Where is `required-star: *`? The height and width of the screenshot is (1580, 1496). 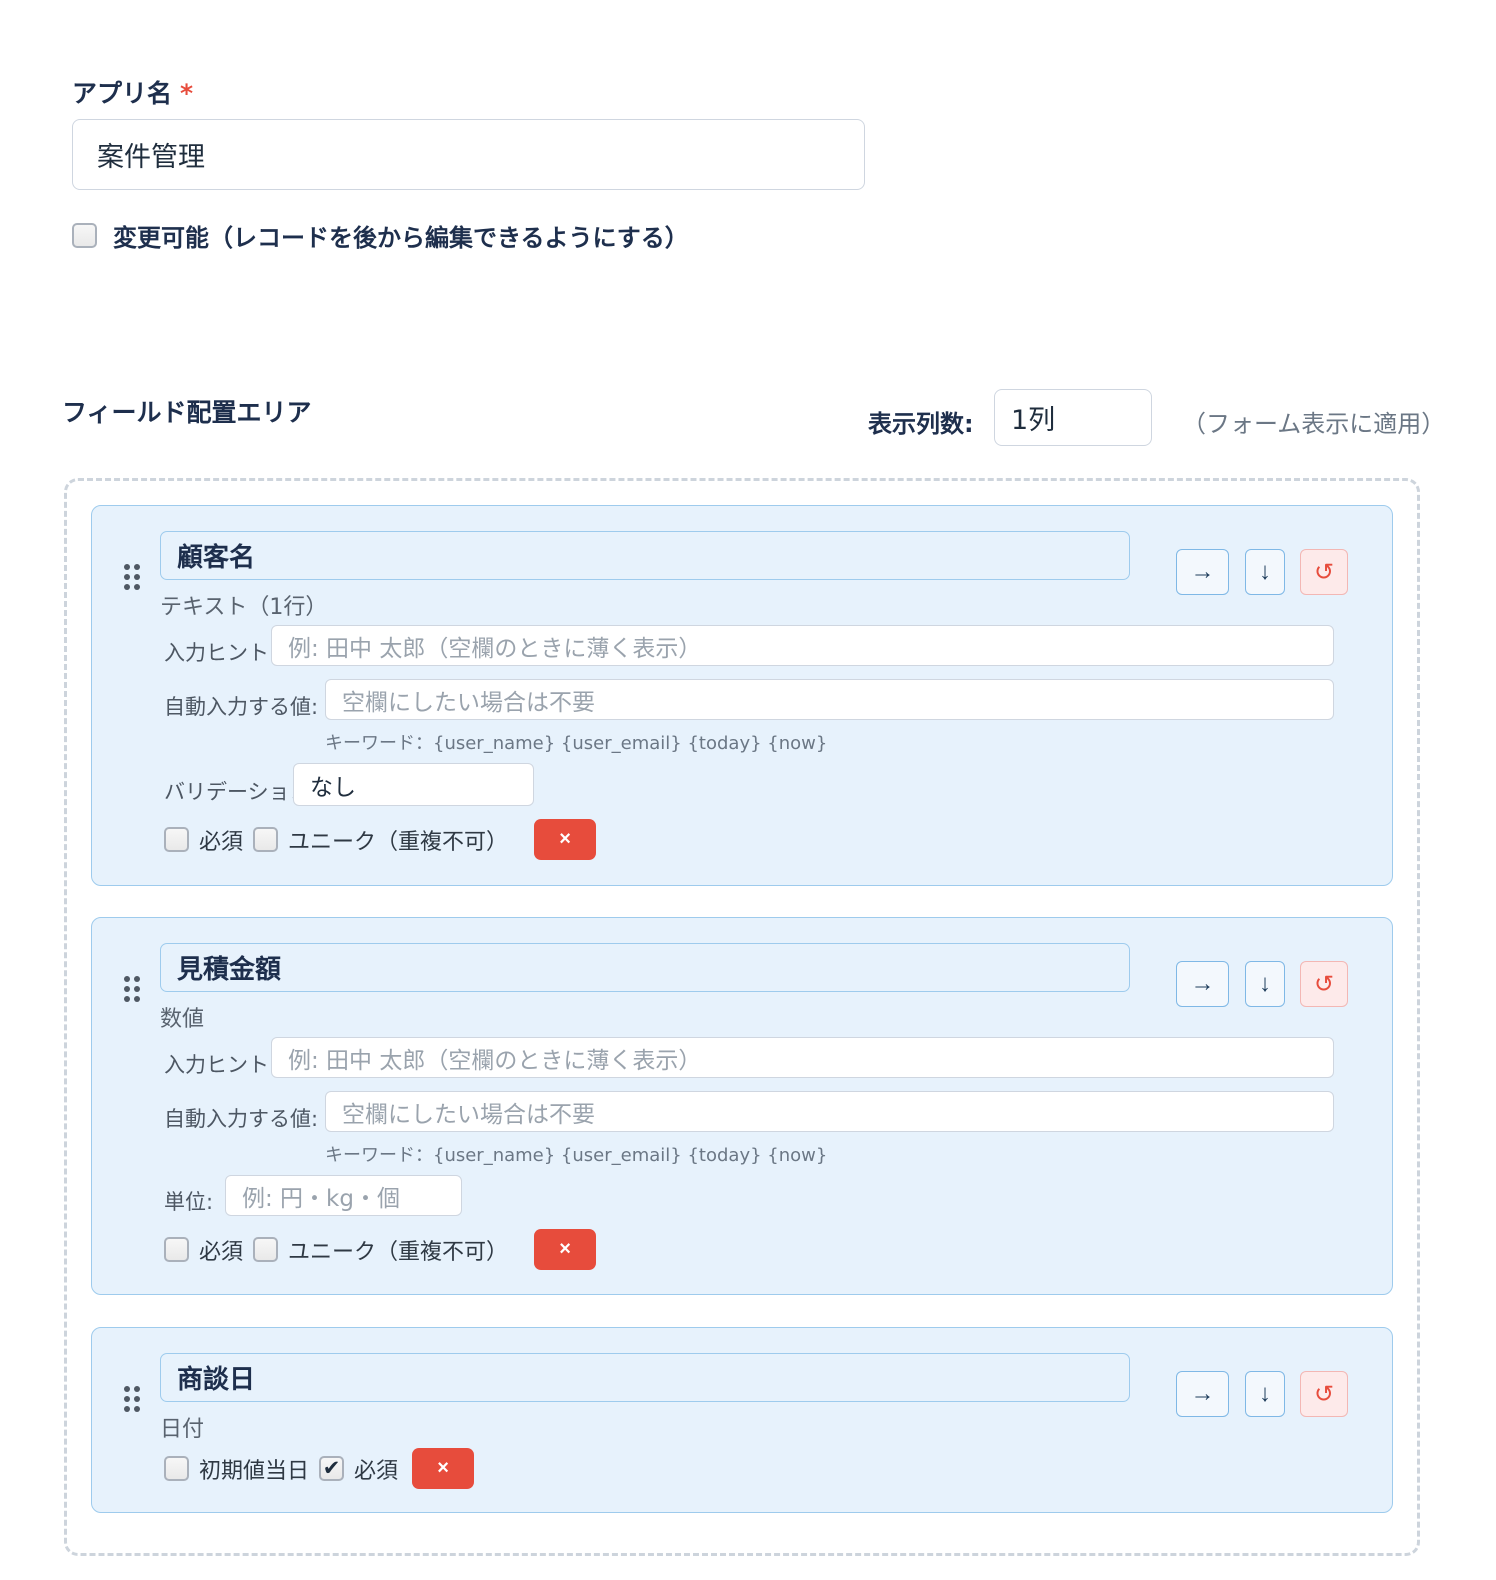 required-star: * is located at coordinates (187, 93).